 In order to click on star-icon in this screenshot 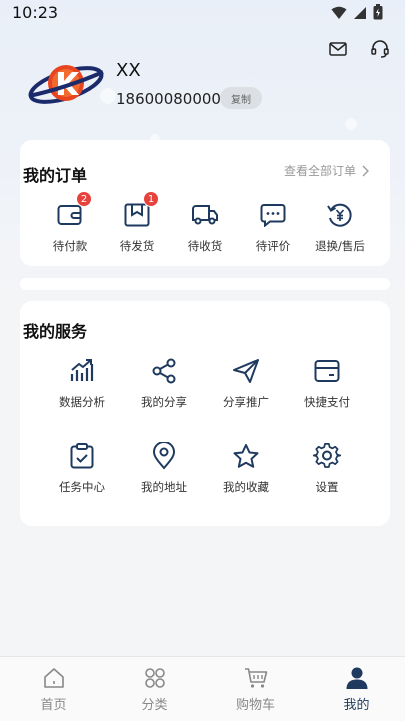, I will do `click(246, 456)`.